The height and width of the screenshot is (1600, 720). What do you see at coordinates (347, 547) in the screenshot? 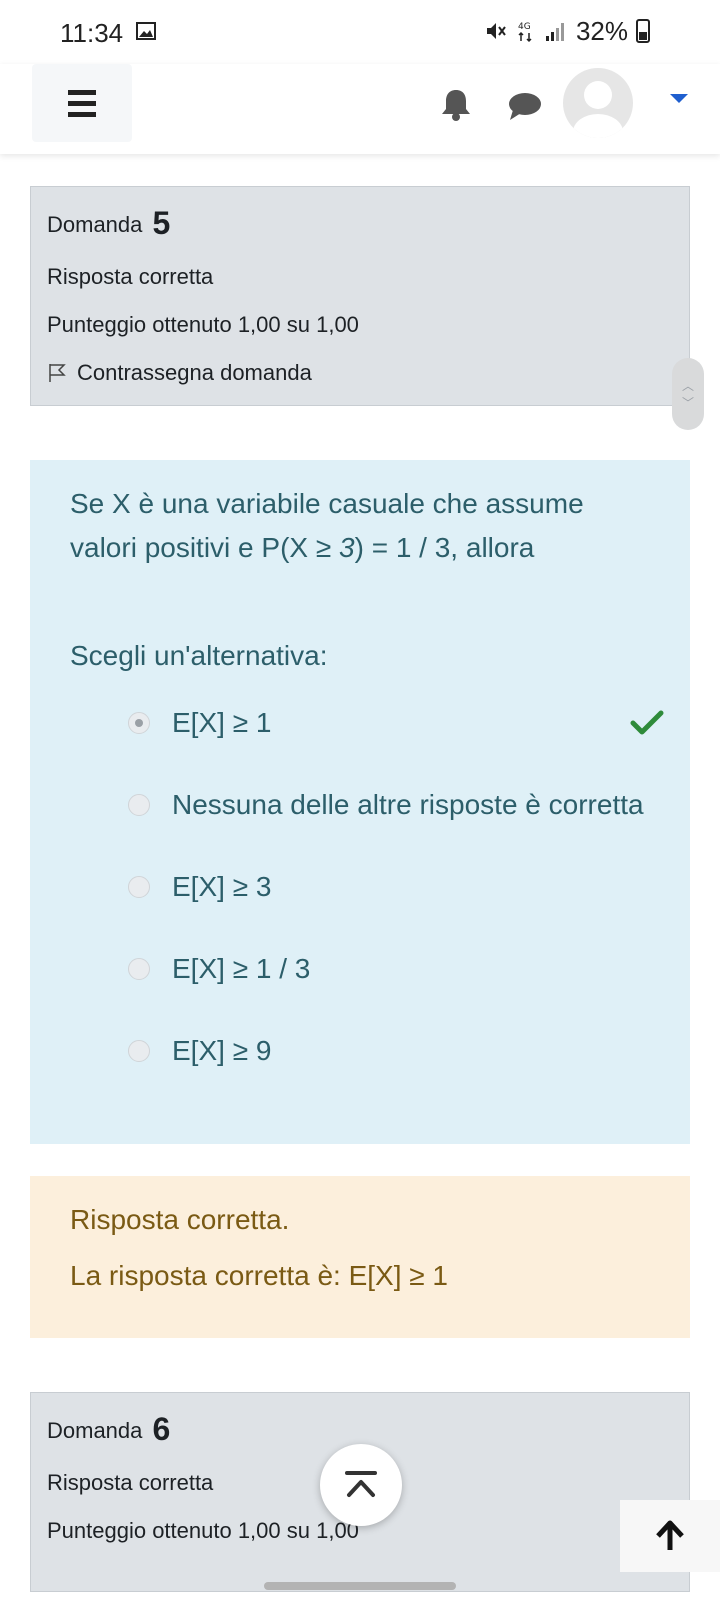
I see `question-text-line2-italic: 3` at bounding box center [347, 547].